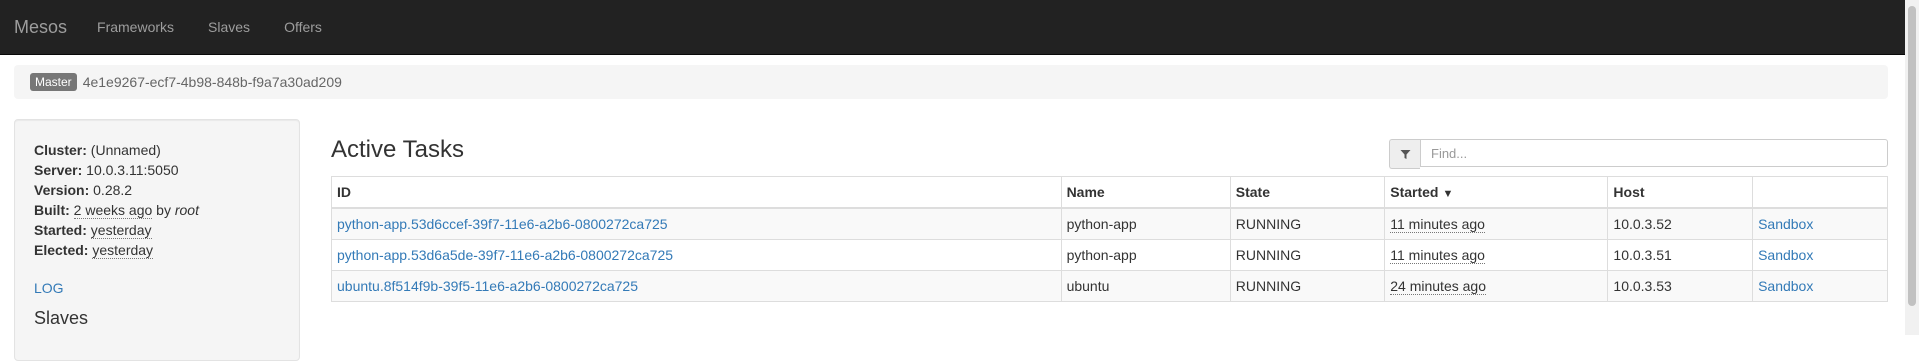 This screenshot has width=1919, height=361. Describe the element at coordinates (1145, 192) in the screenshot. I see `column-header-name: Name` at that location.